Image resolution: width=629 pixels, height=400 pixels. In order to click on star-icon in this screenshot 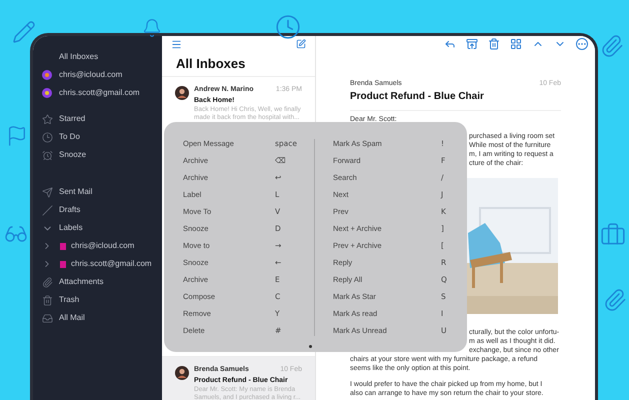, I will do `click(47, 119)`.